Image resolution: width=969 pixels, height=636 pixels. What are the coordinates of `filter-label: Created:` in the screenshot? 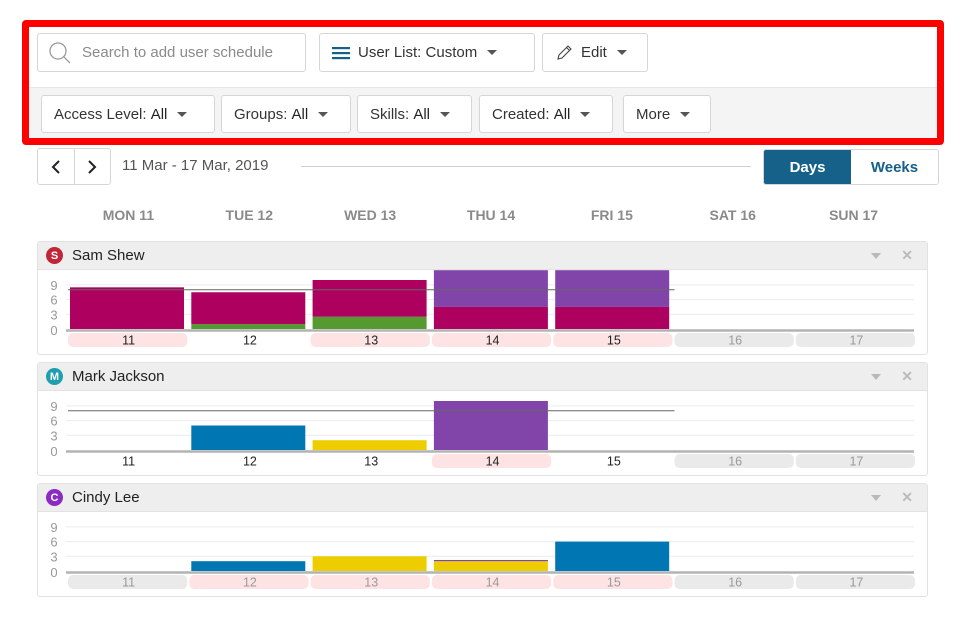 It's located at (523, 114).